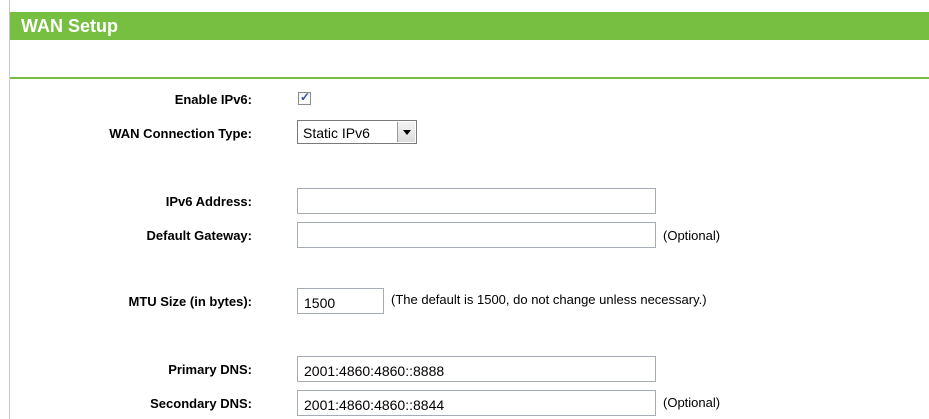  What do you see at coordinates (476, 235) in the screenshot?
I see `default-gateway-input` at bounding box center [476, 235].